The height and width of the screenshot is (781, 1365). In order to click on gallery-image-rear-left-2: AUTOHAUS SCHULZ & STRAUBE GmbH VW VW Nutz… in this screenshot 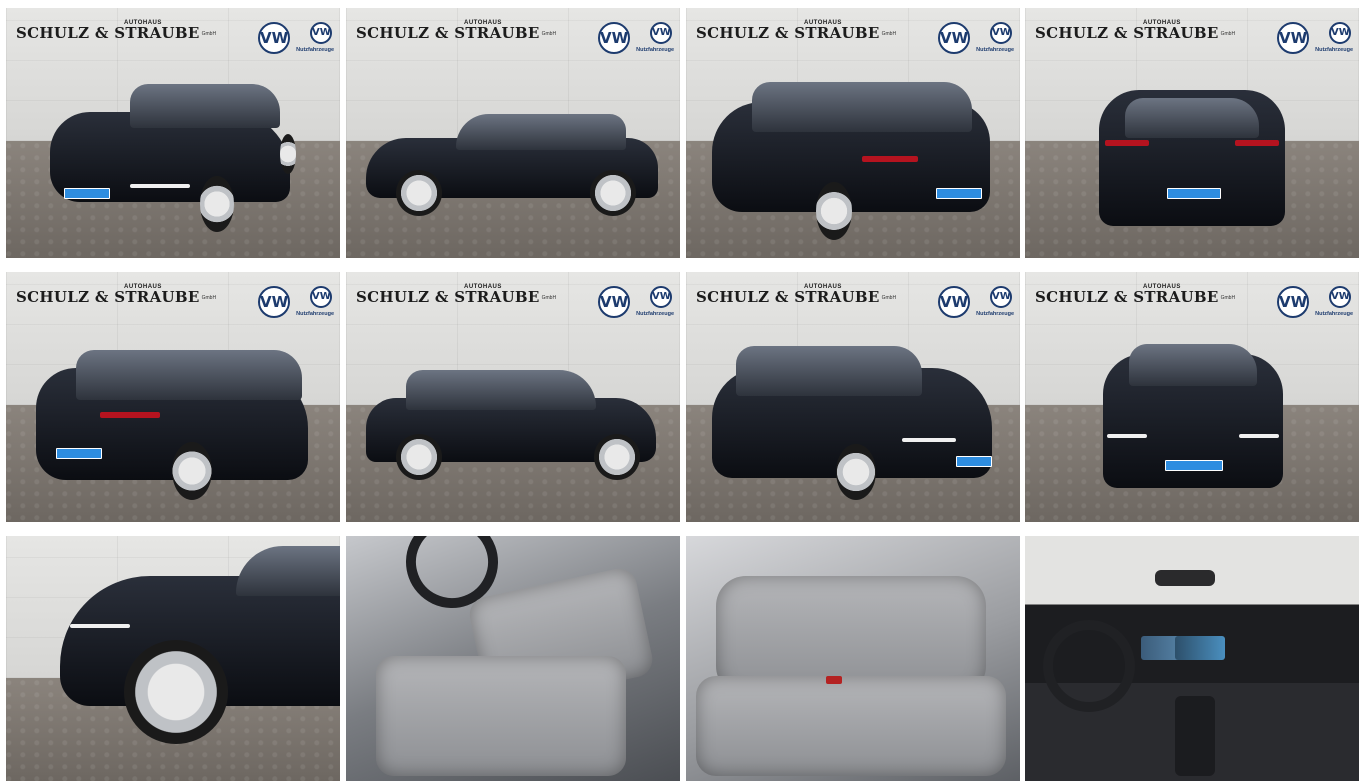, I will do `click(173, 397)`.